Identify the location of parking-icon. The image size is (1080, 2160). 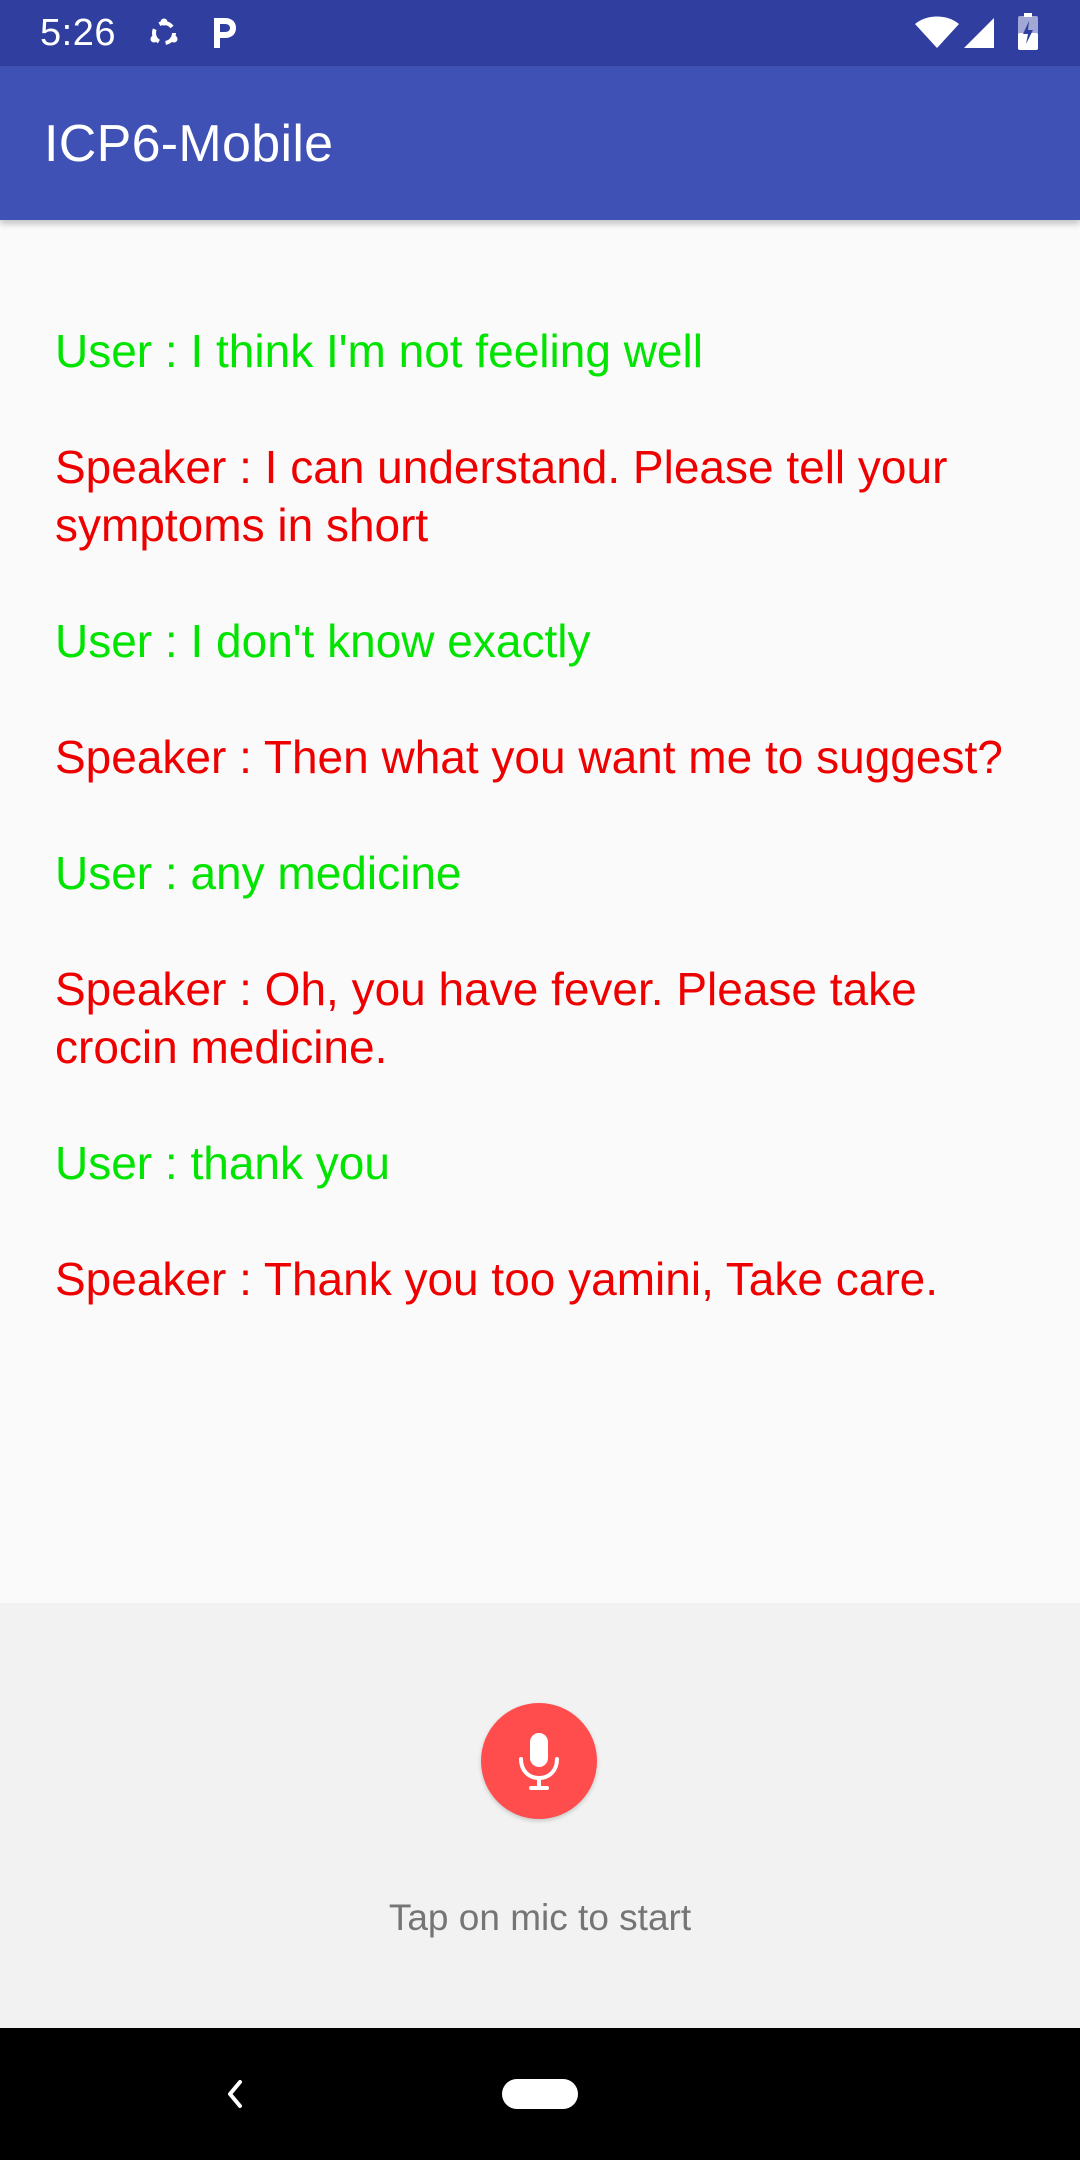
(225, 33).